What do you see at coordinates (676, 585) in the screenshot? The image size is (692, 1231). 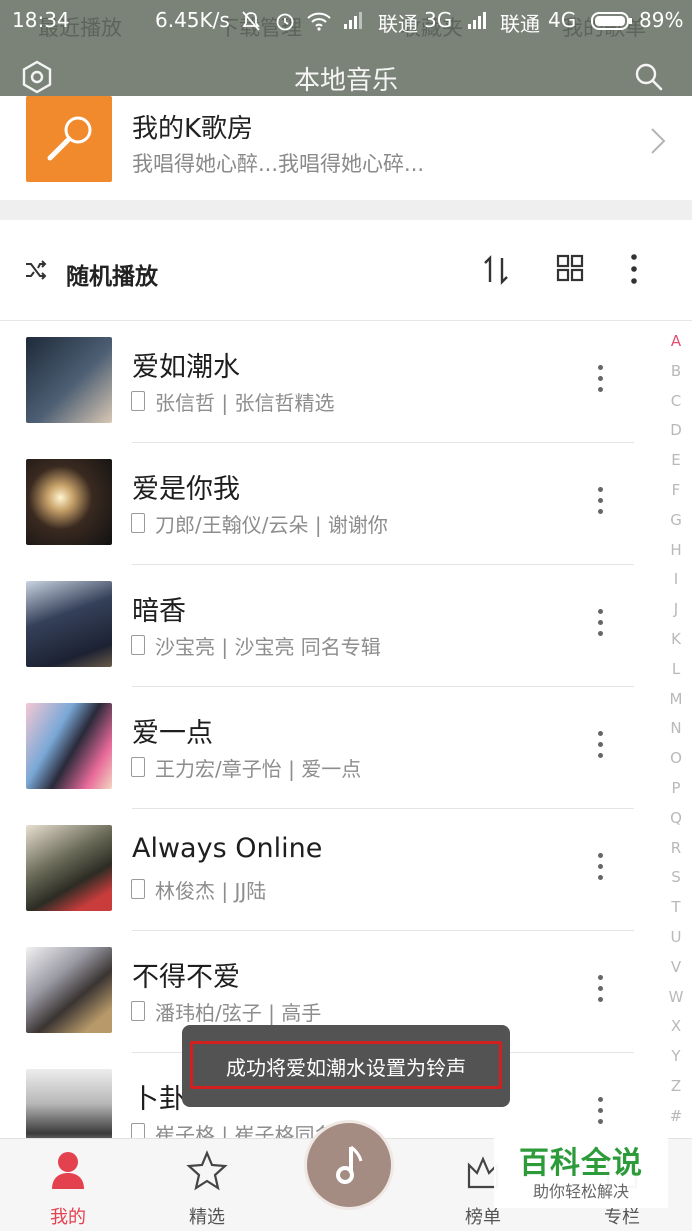 I see `alphabet-letter: I` at bounding box center [676, 585].